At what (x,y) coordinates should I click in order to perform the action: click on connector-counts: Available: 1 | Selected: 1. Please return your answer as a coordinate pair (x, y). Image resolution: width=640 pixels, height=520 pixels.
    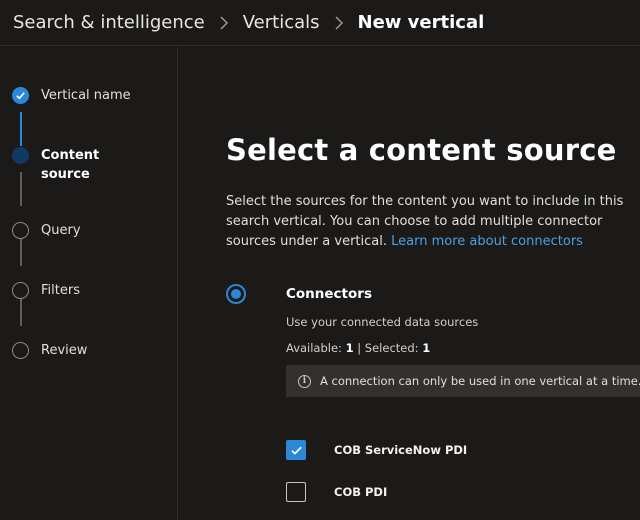
    Looking at the image, I should click on (358, 348).